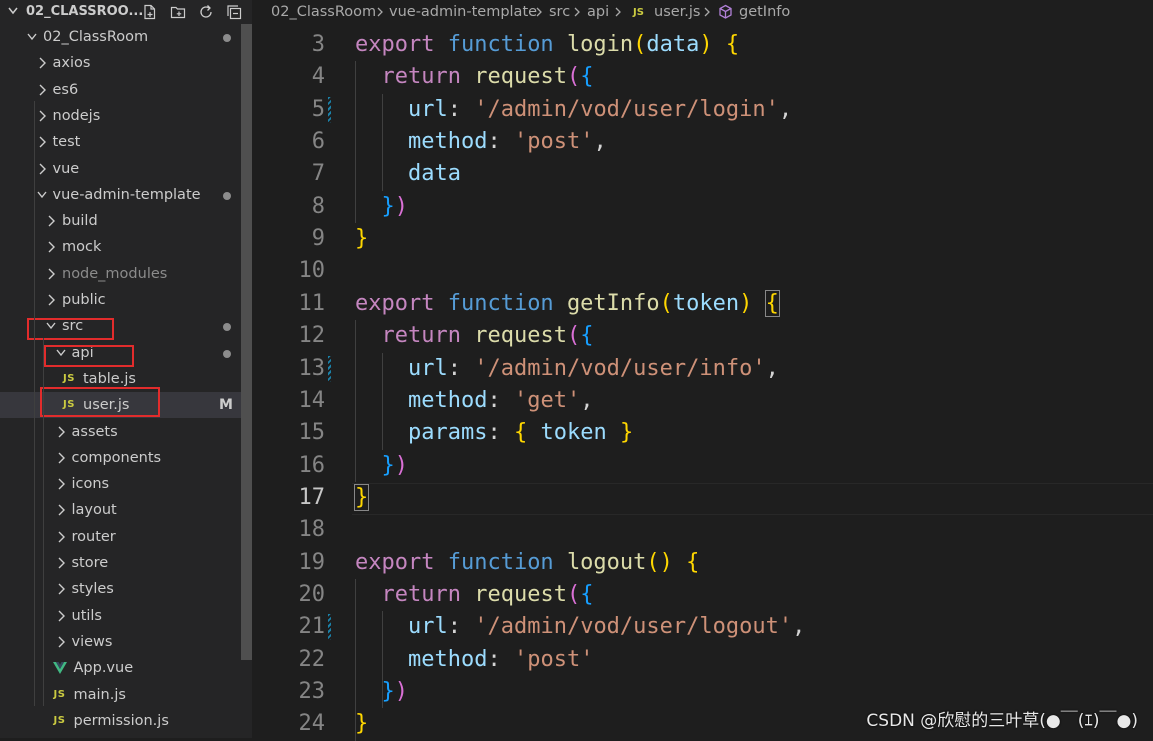 Image resolution: width=1153 pixels, height=741 pixels. Describe the element at coordinates (702, 304) in the screenshot. I see `code-line: 11 export function getInfo(token) {` at that location.